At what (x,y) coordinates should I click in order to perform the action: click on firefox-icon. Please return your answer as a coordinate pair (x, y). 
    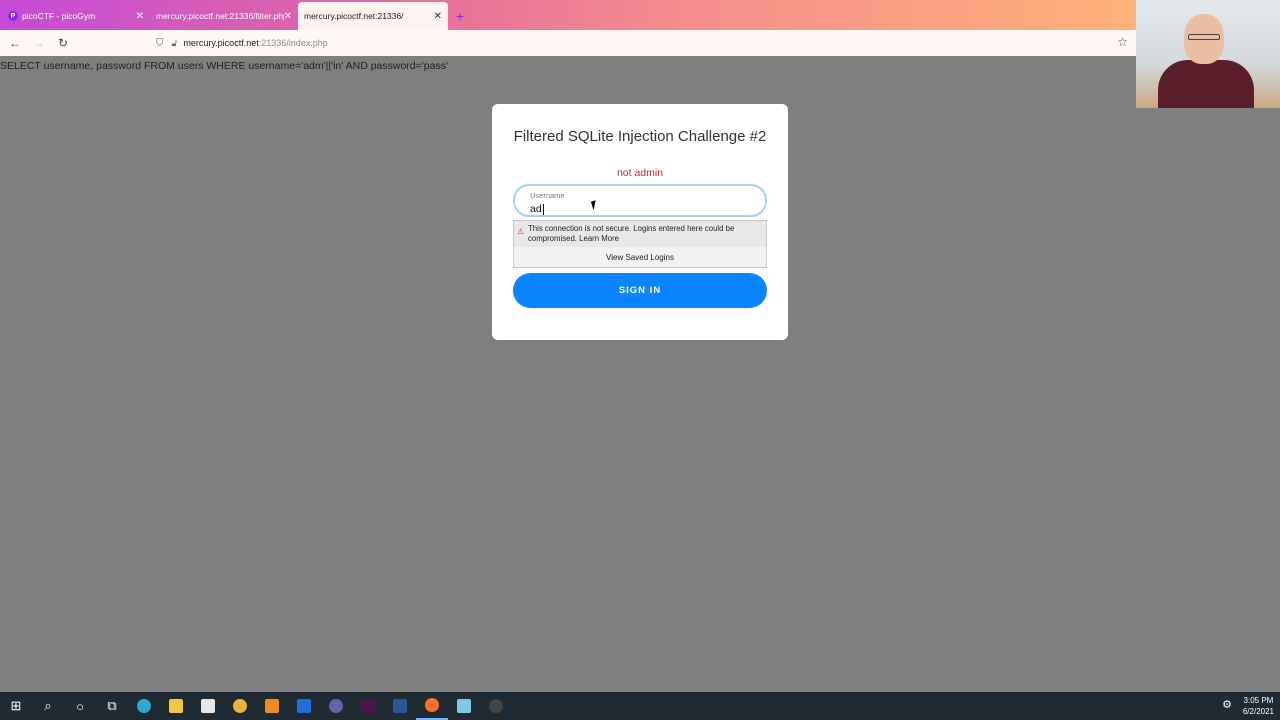
    Looking at the image, I should click on (432, 706).